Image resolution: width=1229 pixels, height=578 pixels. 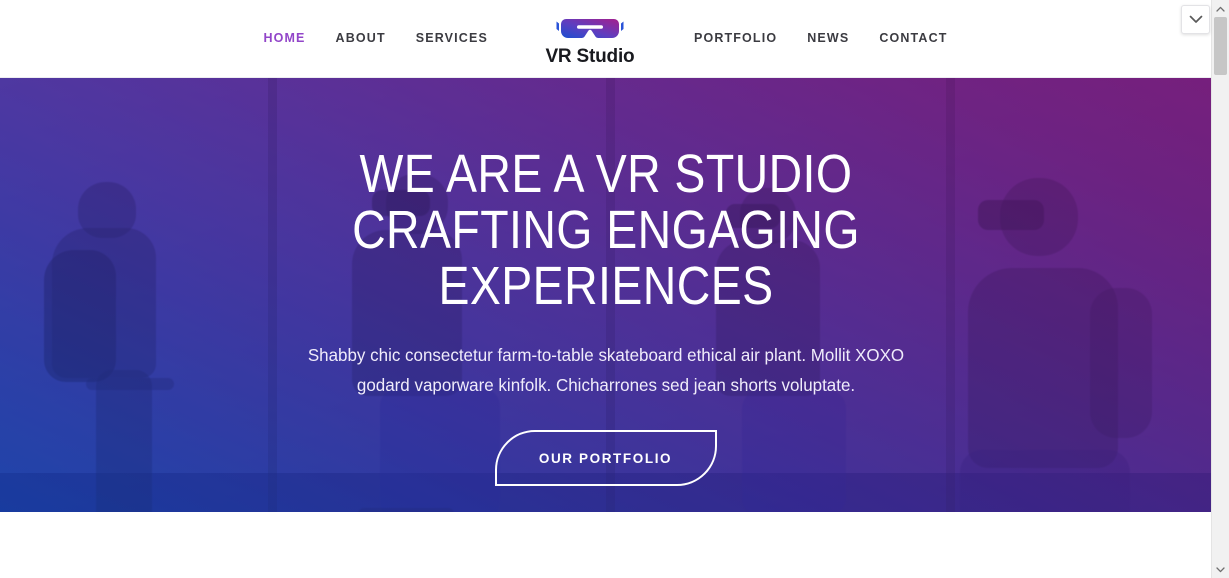 I want to click on scroll-down-arrow, so click(x=1220, y=569).